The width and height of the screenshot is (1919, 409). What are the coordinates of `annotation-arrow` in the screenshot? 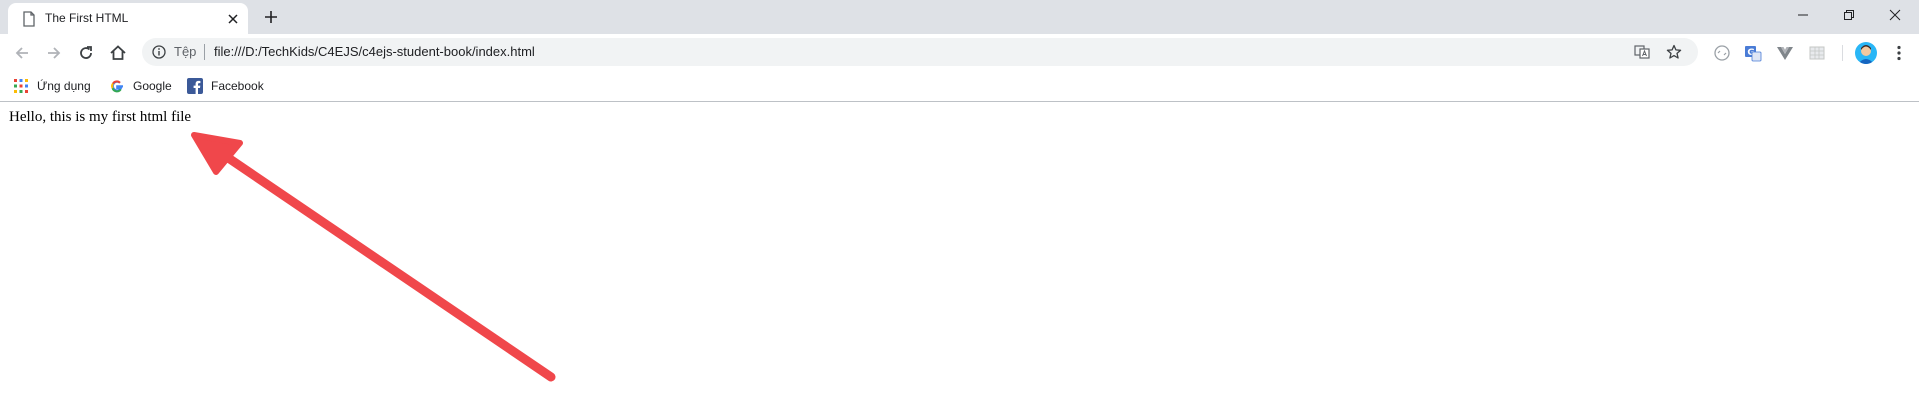 It's located at (373, 257).